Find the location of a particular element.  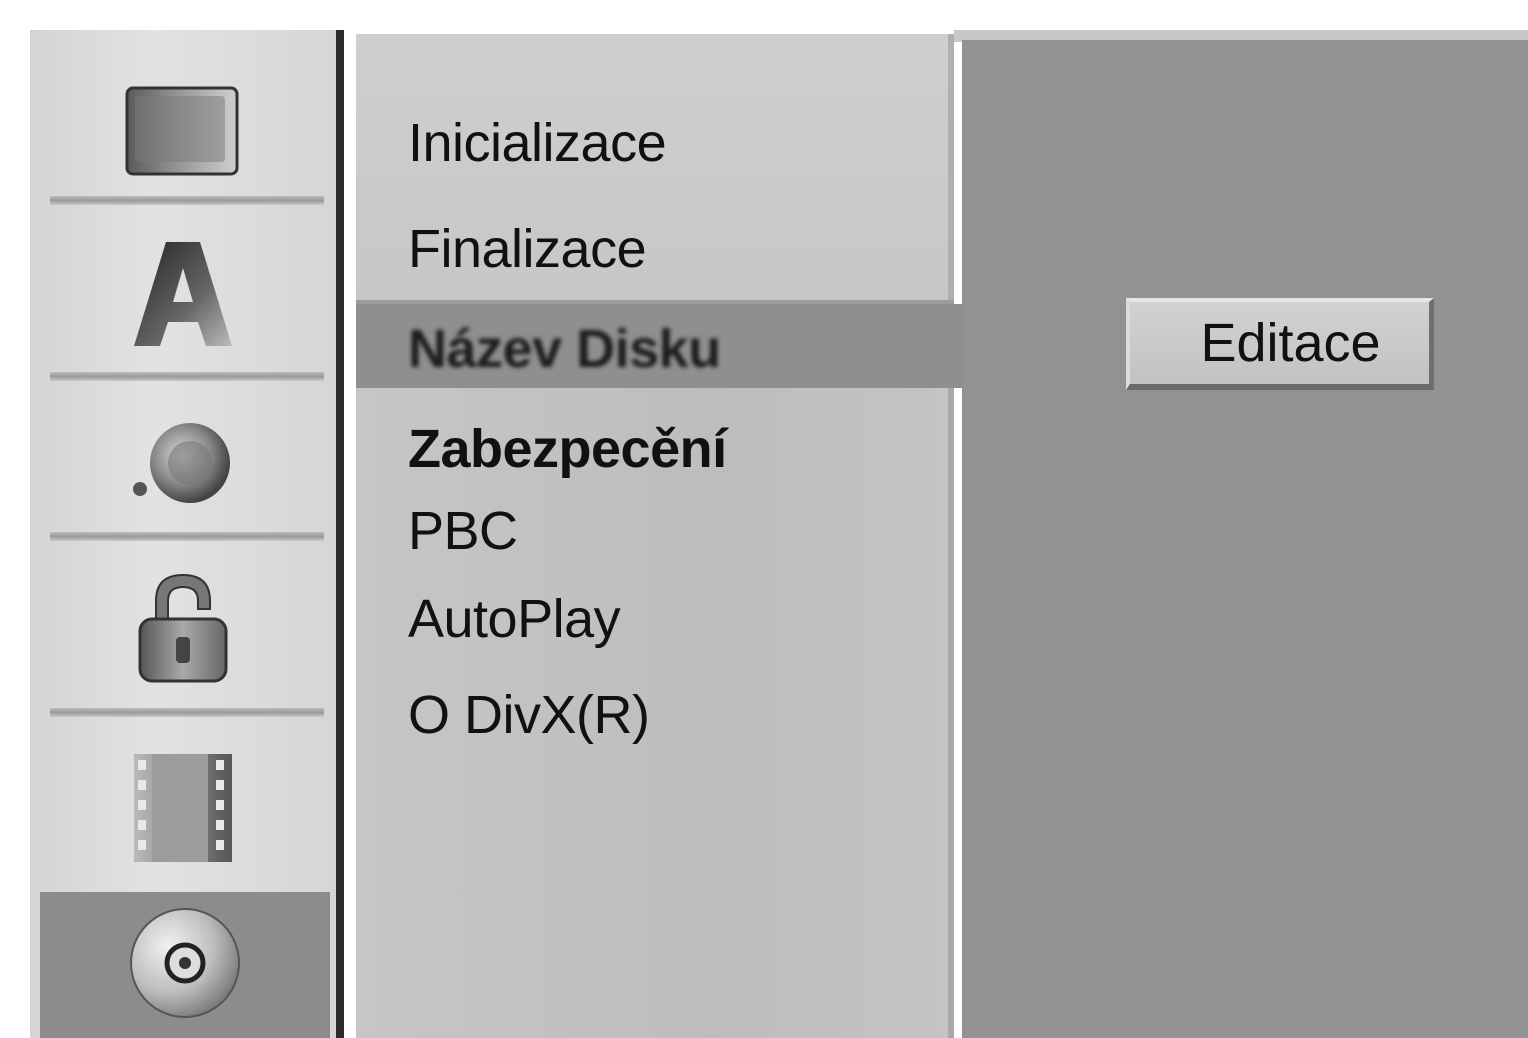

audio-speaker-icon is located at coordinates (183, 465).